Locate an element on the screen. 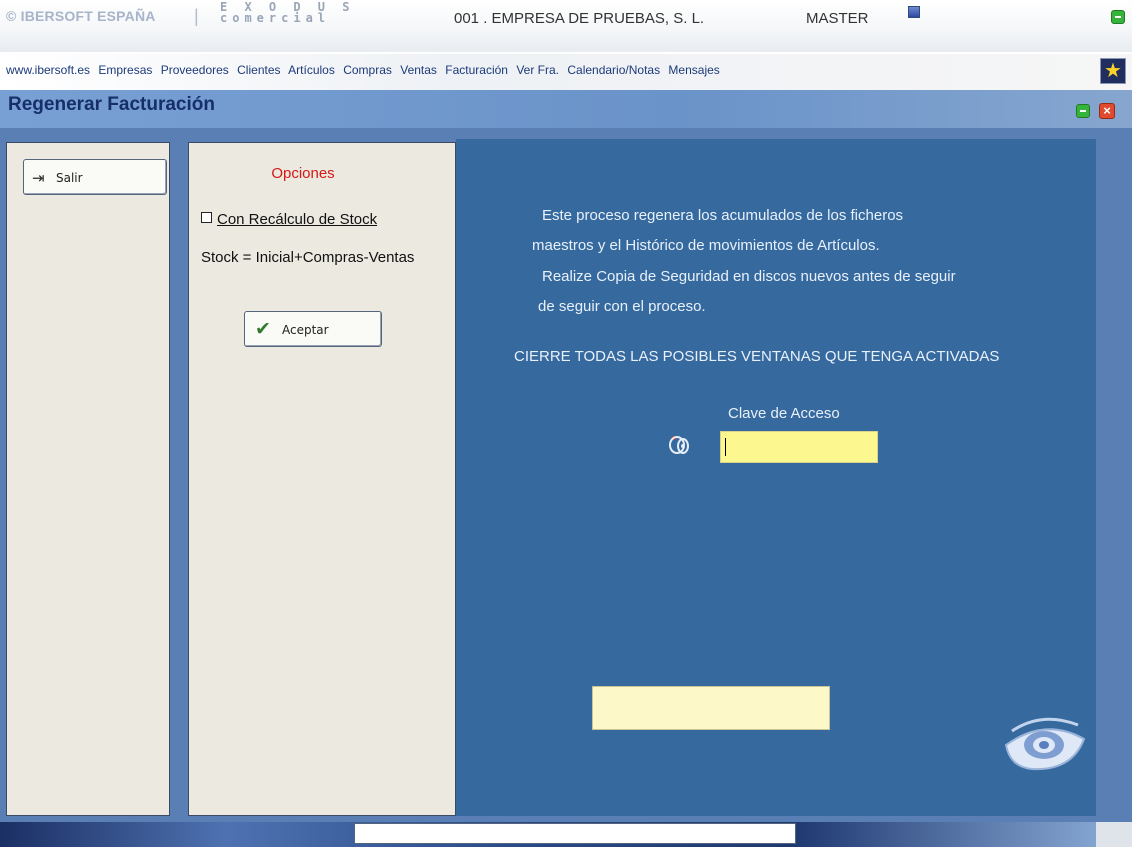 This screenshot has height=847, width=1132. options-title: Opciones is located at coordinates (303, 173).